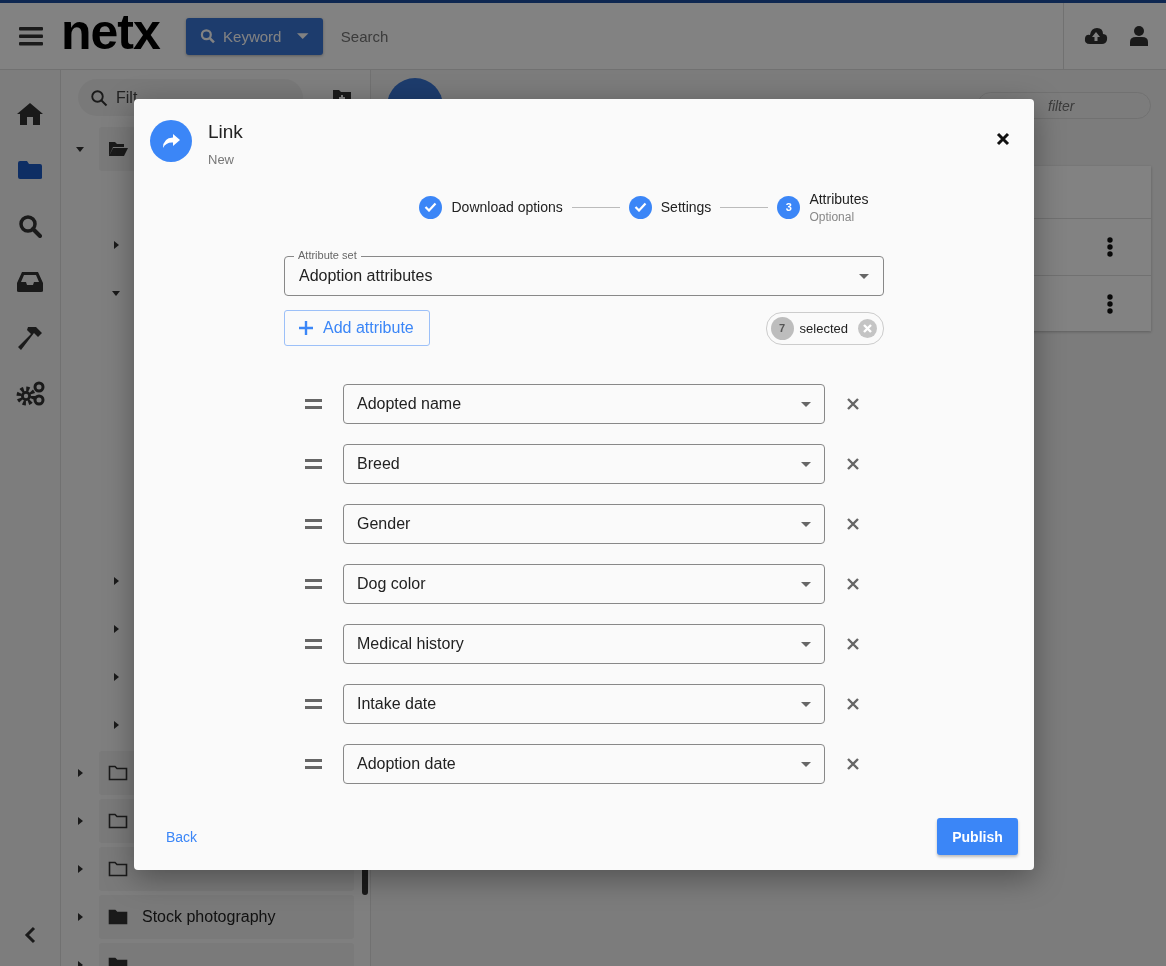 The image size is (1166, 966). Describe the element at coordinates (30, 170) in the screenshot. I see `folder-icon` at that location.